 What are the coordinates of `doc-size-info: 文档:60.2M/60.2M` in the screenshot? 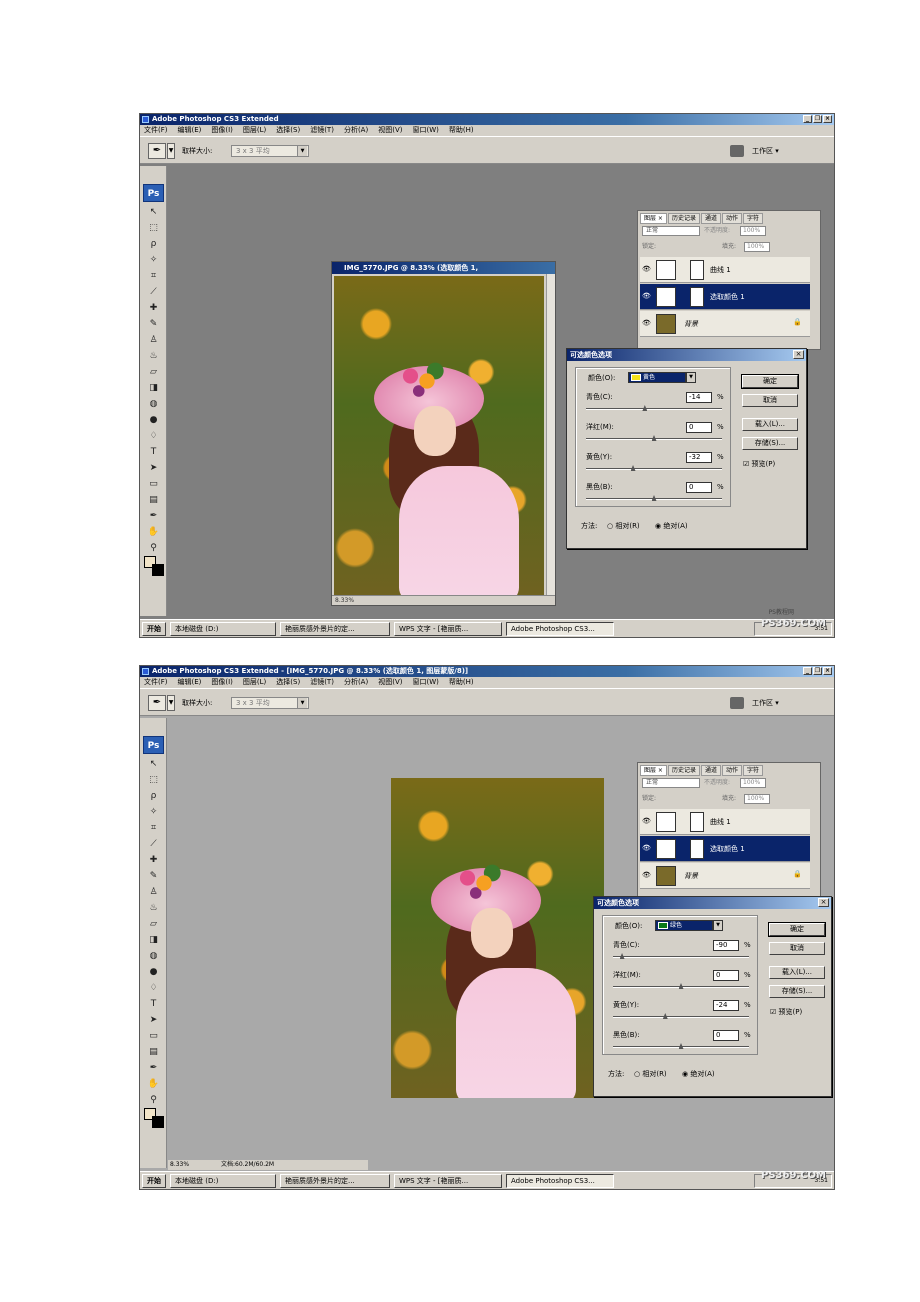 It's located at (247, 1164).